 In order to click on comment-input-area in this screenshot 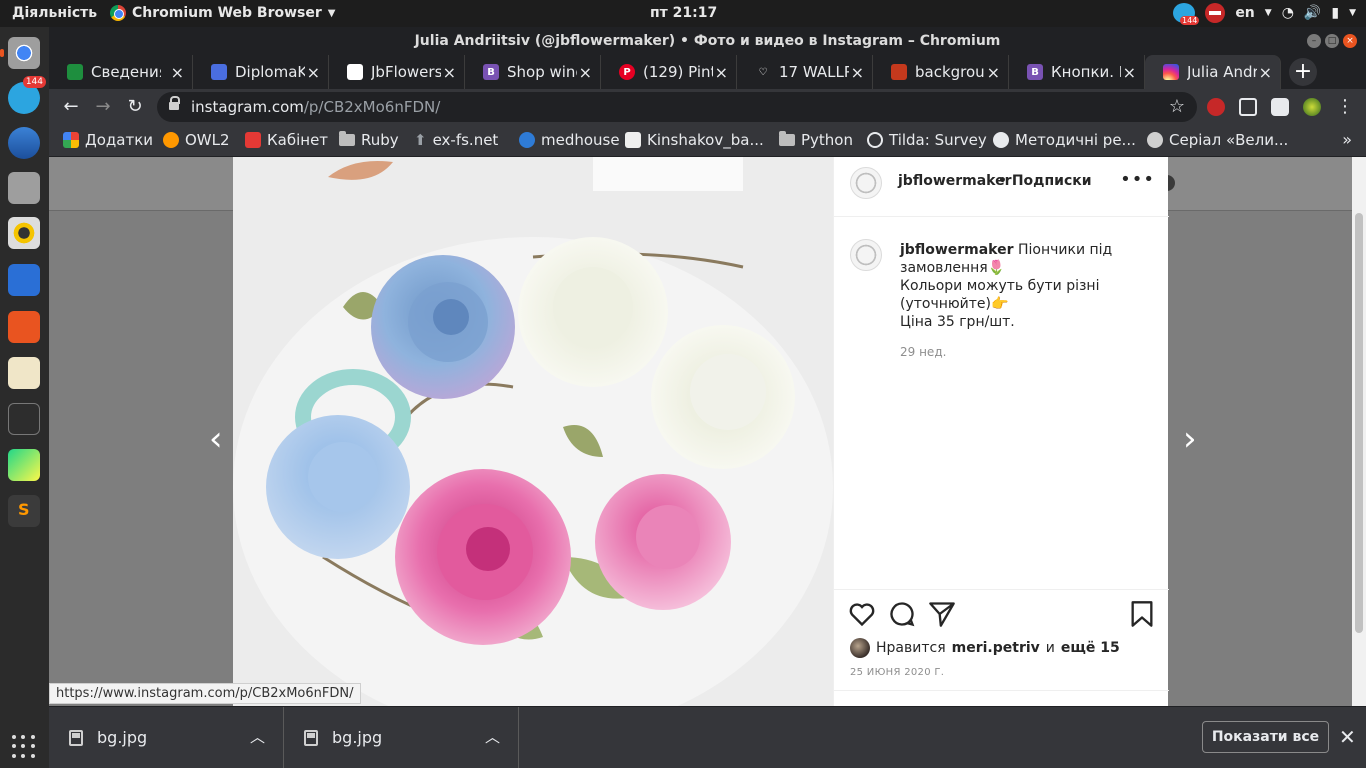, I will do `click(1001, 698)`.